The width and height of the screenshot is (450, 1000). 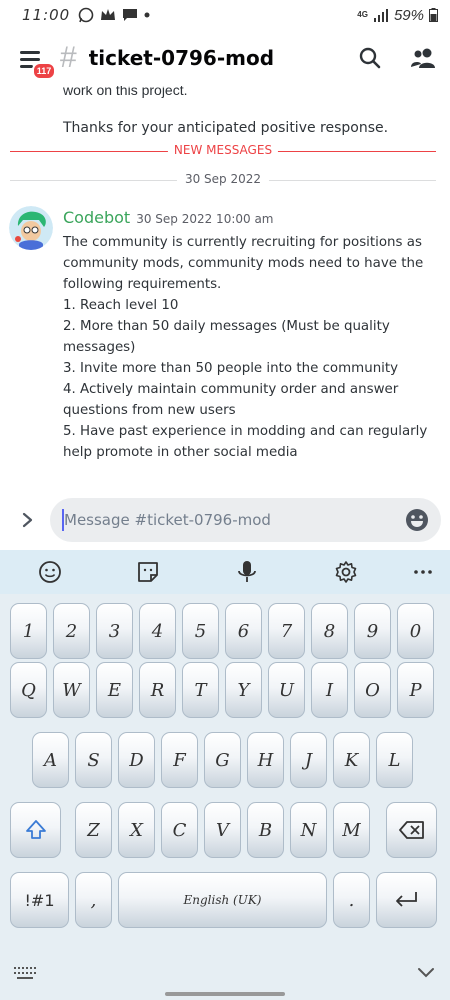 I want to click on backspace-key, so click(x=411, y=830).